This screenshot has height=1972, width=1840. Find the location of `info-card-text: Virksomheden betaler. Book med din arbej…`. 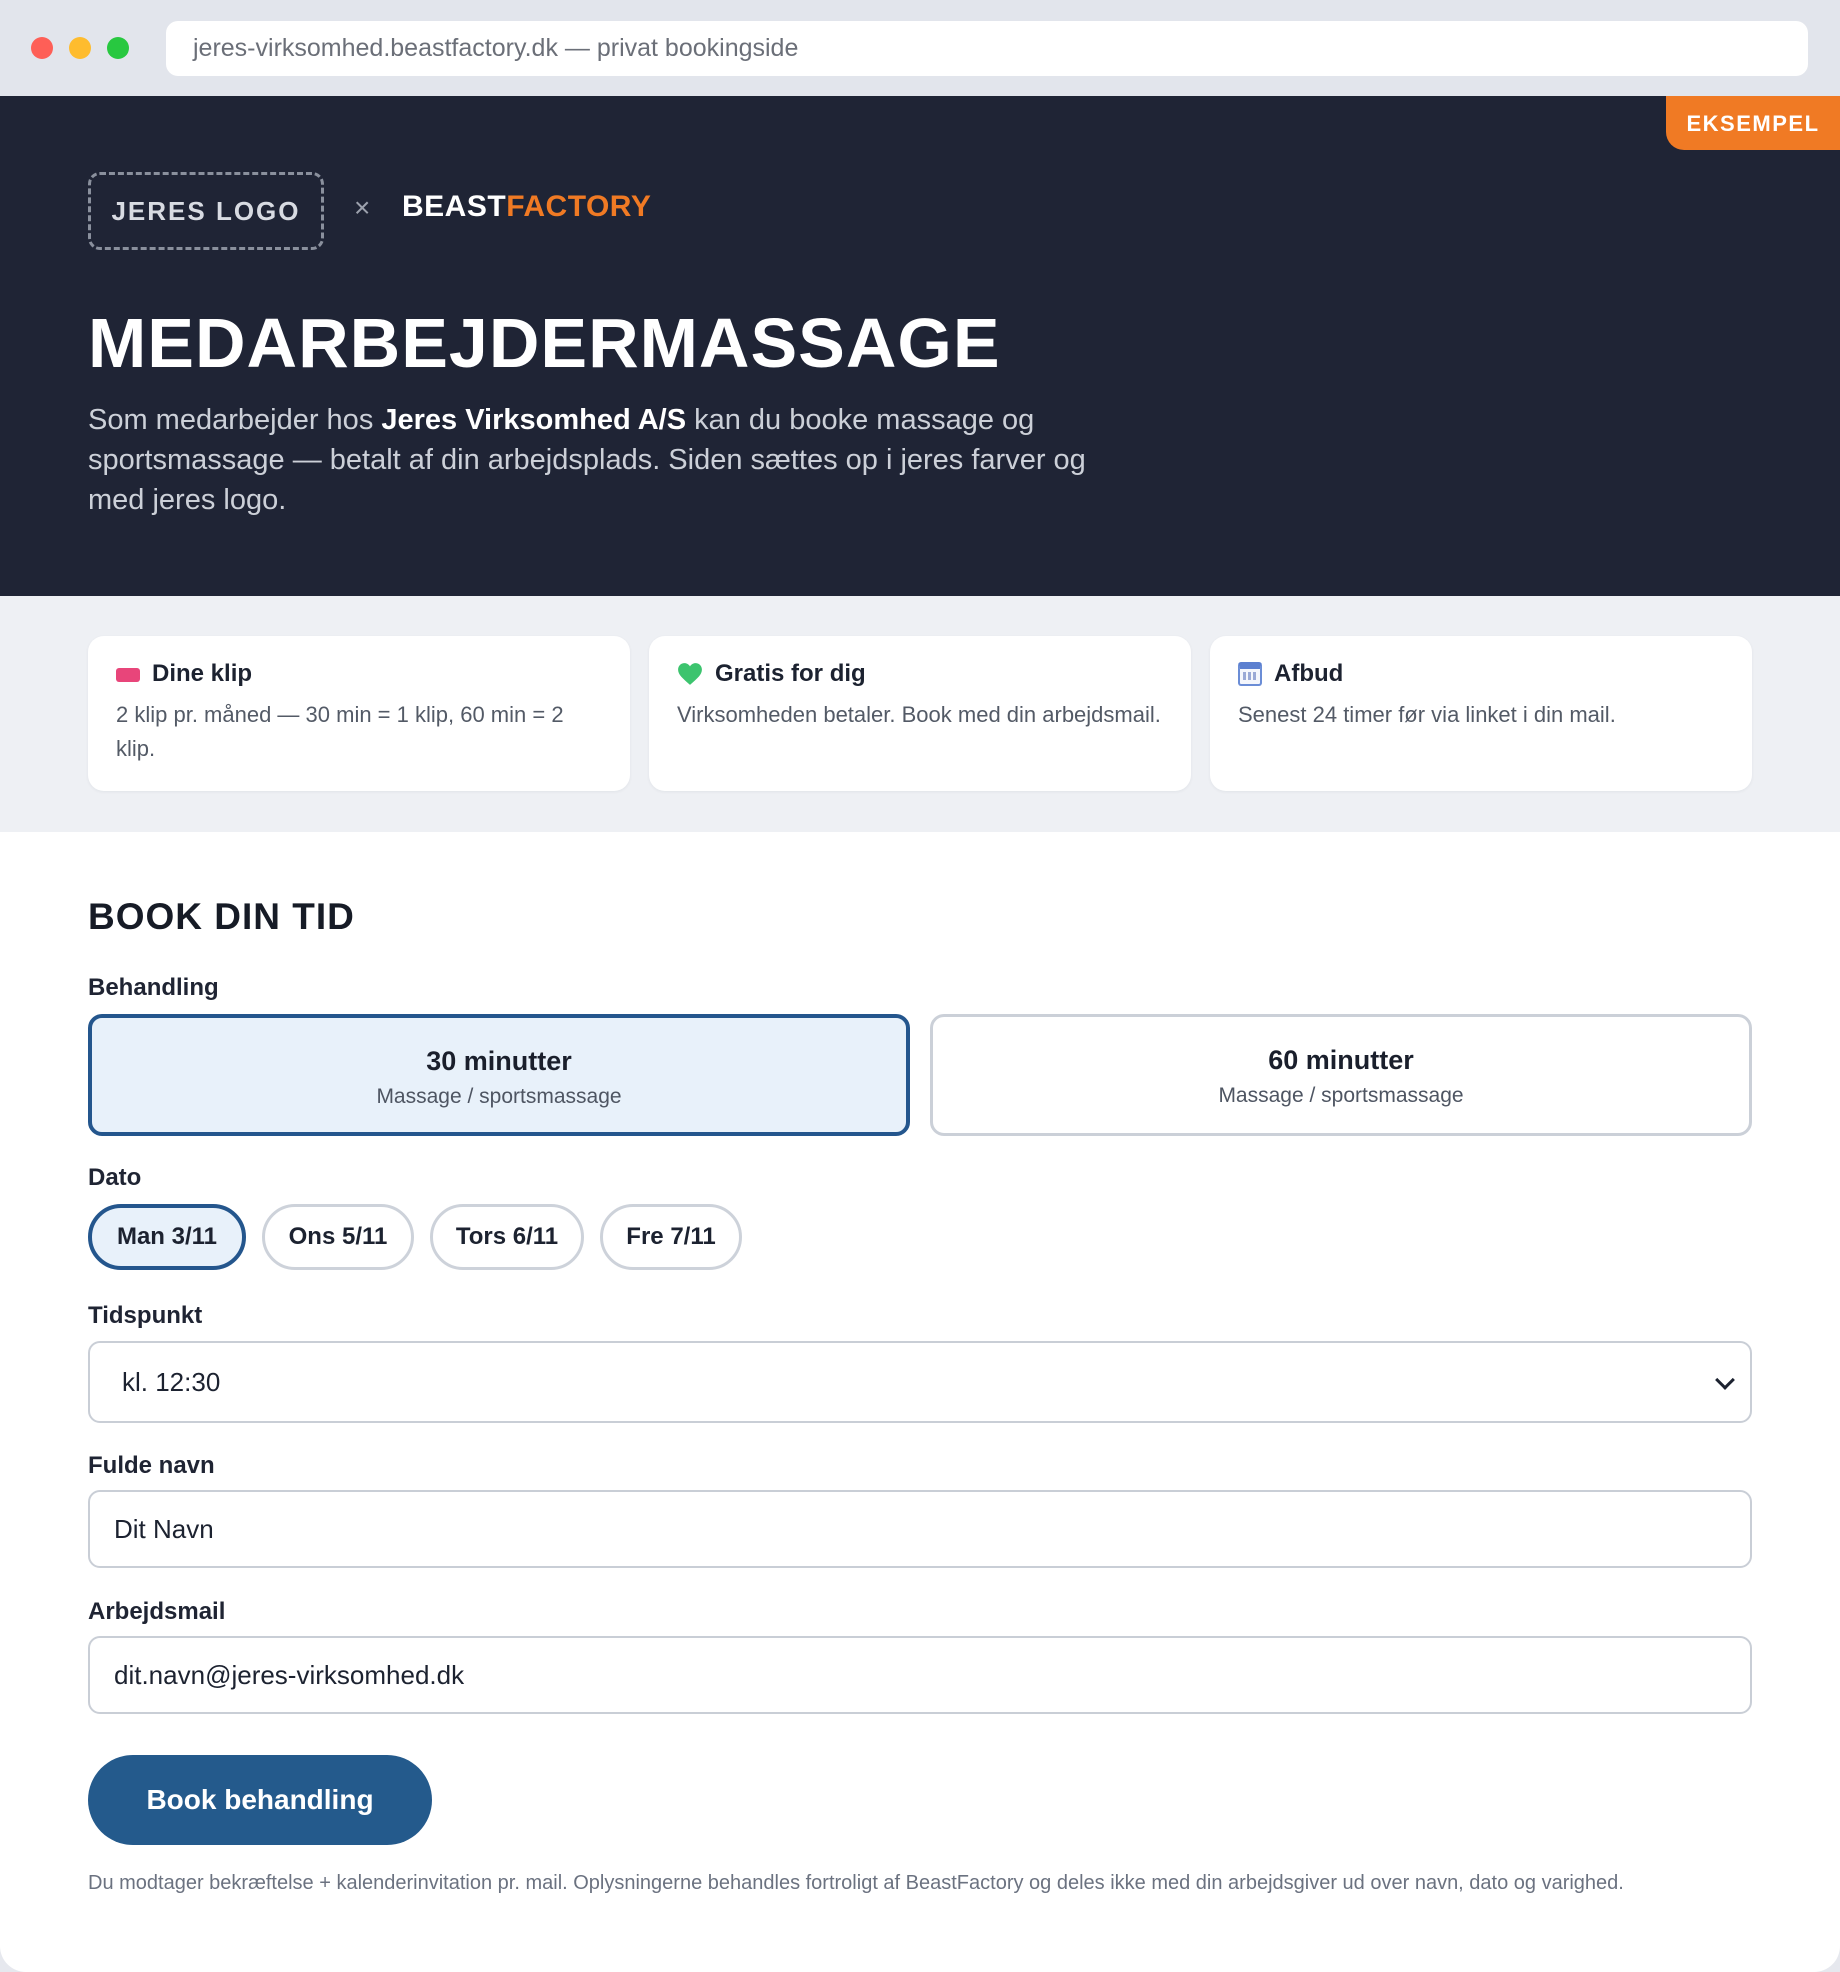

info-card-text: Virksomheden betaler. Book med din arbej… is located at coordinates (919, 714).